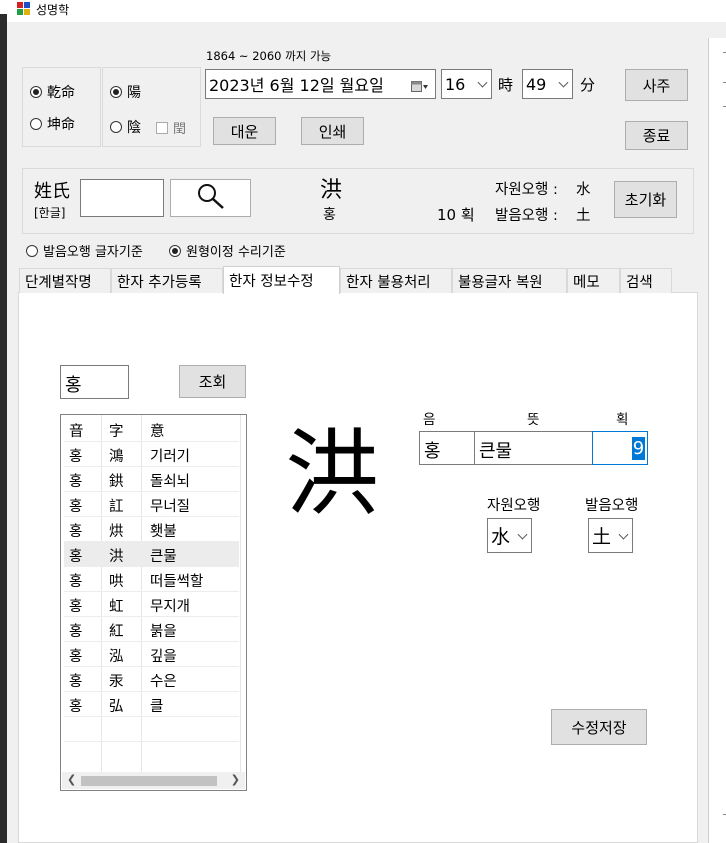 Image resolution: width=726 pixels, height=843 pixels. I want to click on yin-radio: 陰, so click(125, 127).